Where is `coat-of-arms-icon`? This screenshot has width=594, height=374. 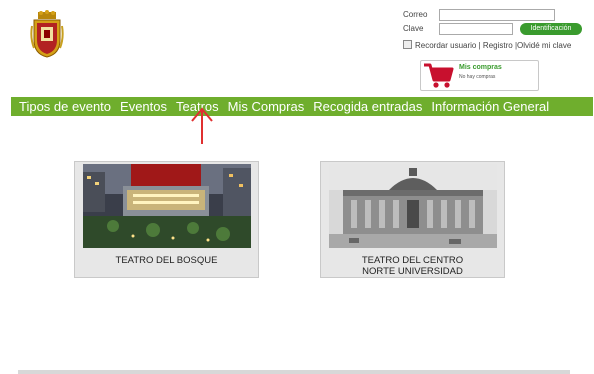
coat-of-arms-icon is located at coordinates (47, 34).